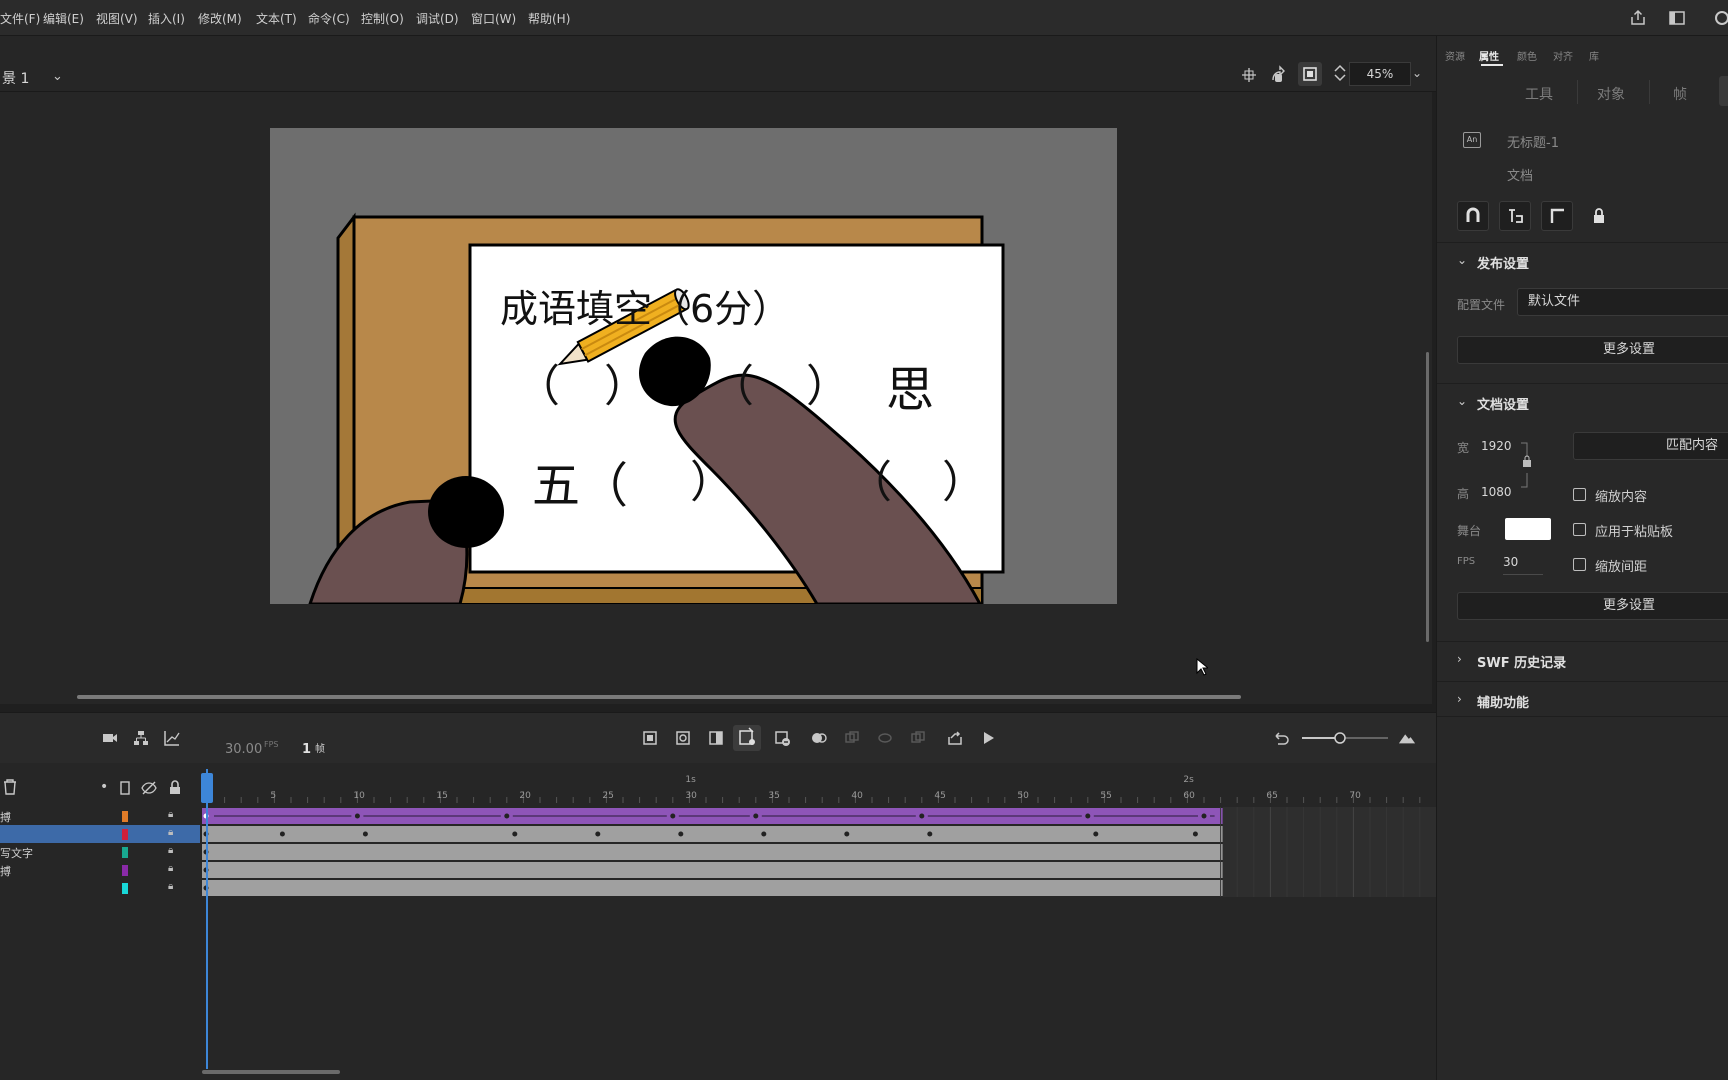 The width and height of the screenshot is (1728, 1080). Describe the element at coordinates (1526, 465) in the screenshot. I see `link-dimensions-icon` at that location.